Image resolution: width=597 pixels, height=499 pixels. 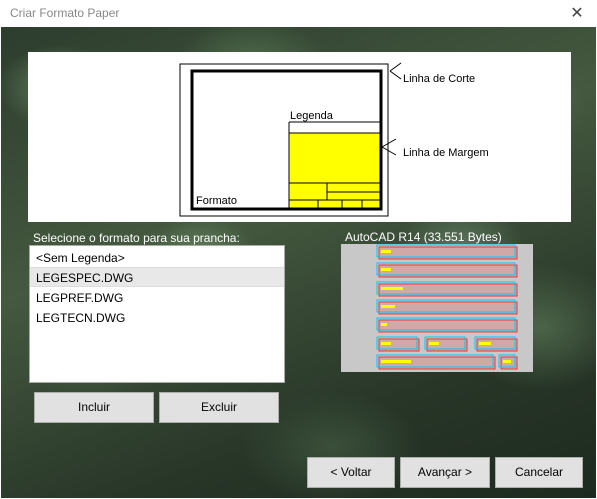 What do you see at coordinates (445, 472) in the screenshot?
I see `next-button: Avançar >` at bounding box center [445, 472].